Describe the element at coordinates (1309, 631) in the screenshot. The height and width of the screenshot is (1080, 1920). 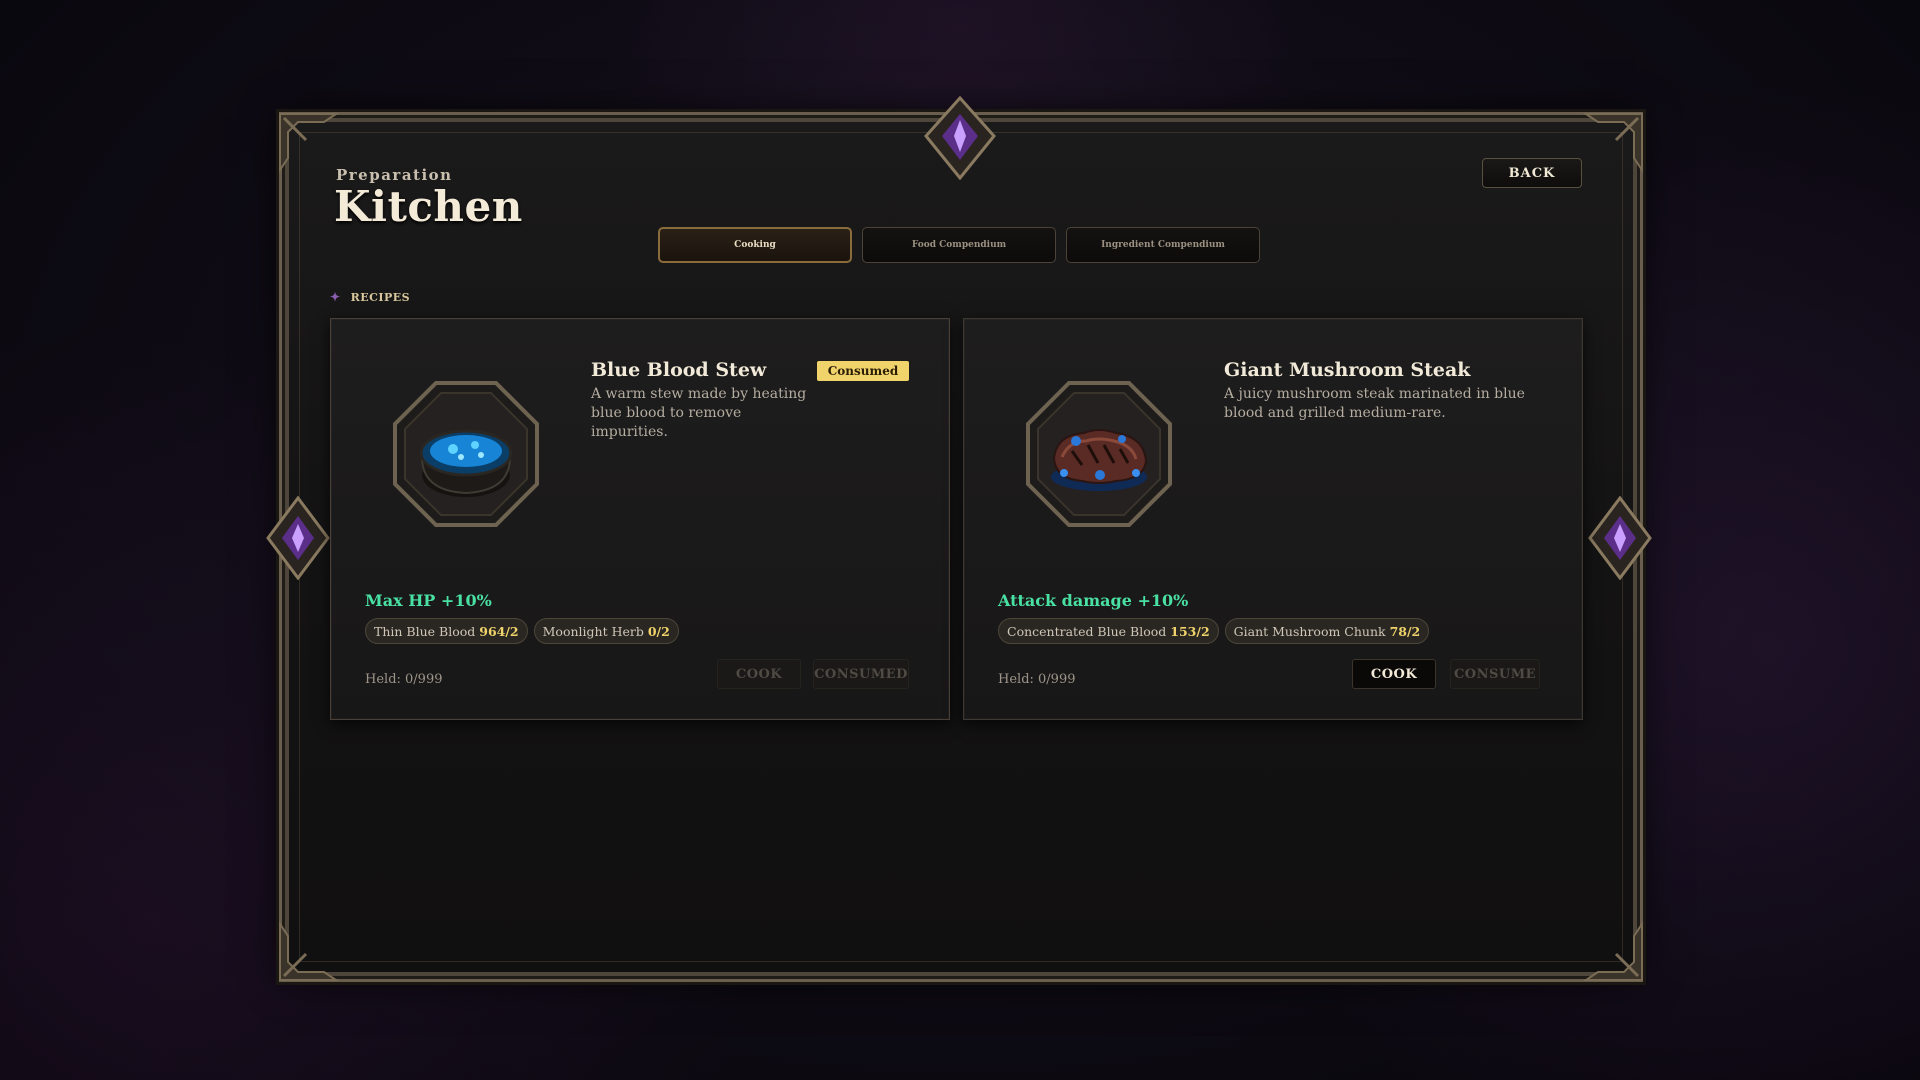
I see `ingredient-name: Giant Mushroom Chunk` at that location.